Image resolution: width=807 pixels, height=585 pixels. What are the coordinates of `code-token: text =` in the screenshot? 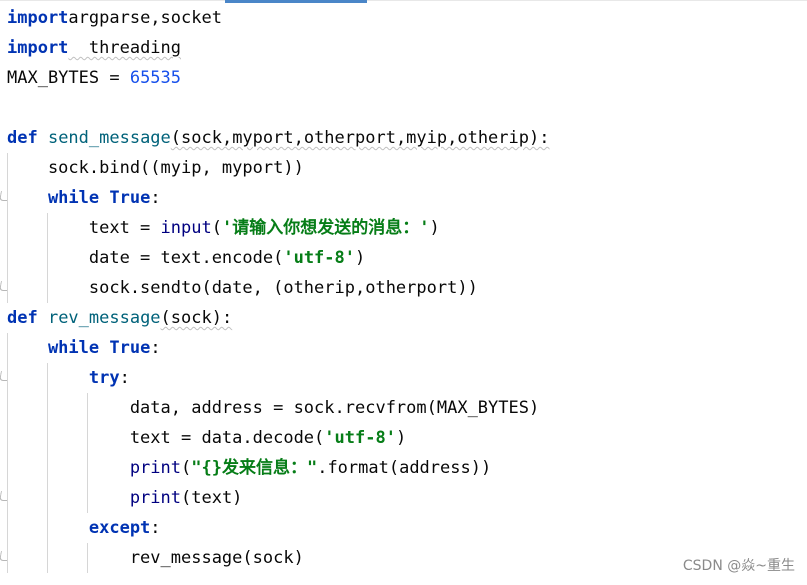 It's located at (84, 228).